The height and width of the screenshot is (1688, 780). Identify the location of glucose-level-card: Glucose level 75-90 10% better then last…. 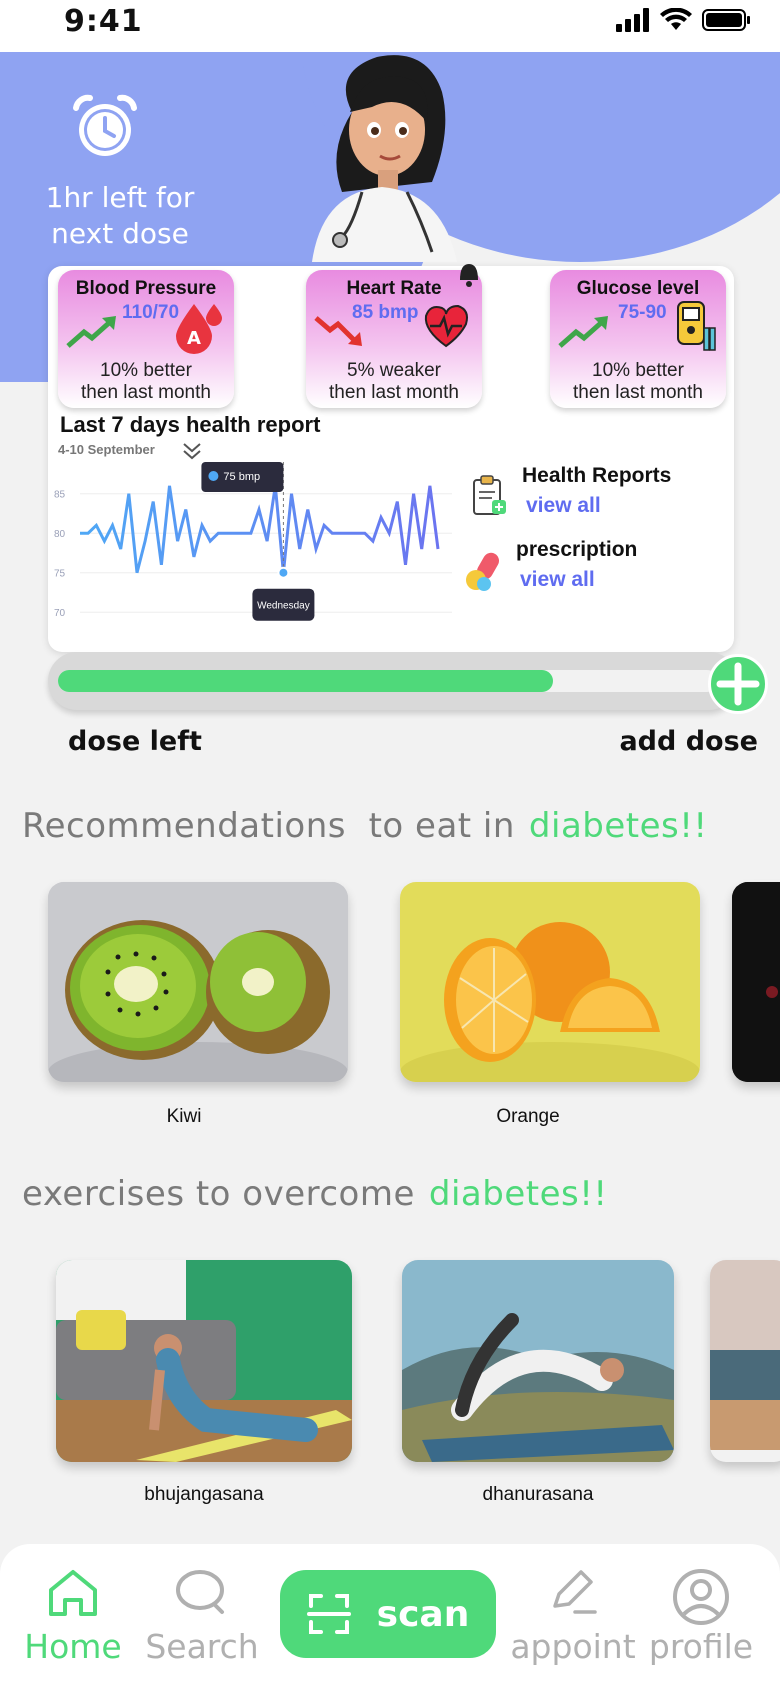
(638, 339).